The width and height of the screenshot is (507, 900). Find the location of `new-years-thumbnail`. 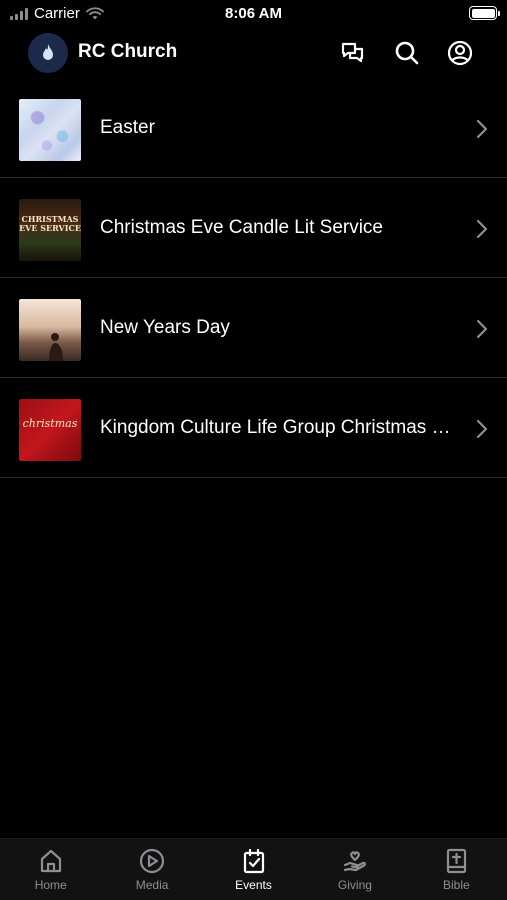

new-years-thumbnail is located at coordinates (50, 330).